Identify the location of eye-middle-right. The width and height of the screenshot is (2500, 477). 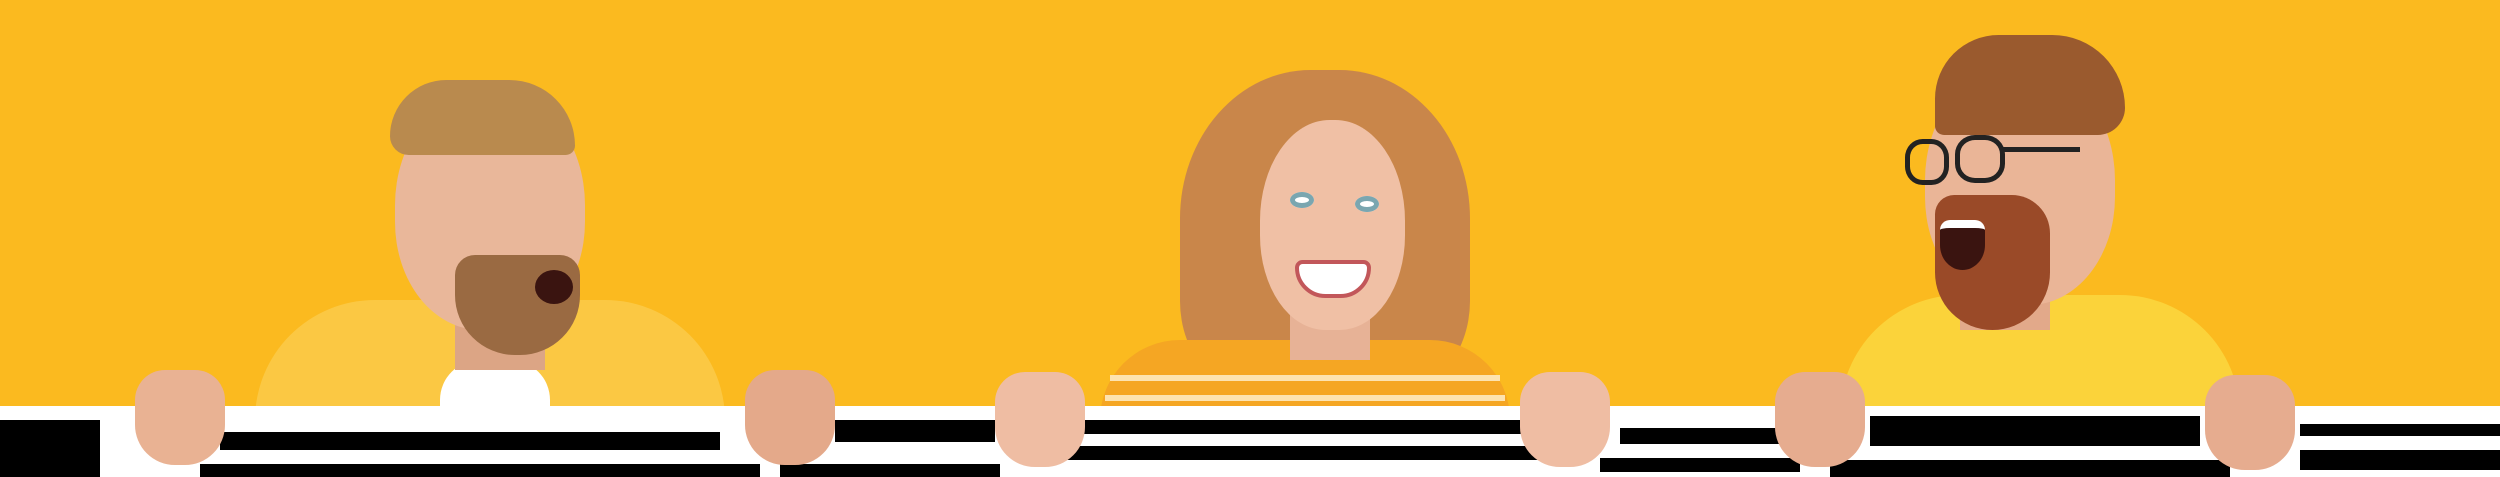
(1367, 204).